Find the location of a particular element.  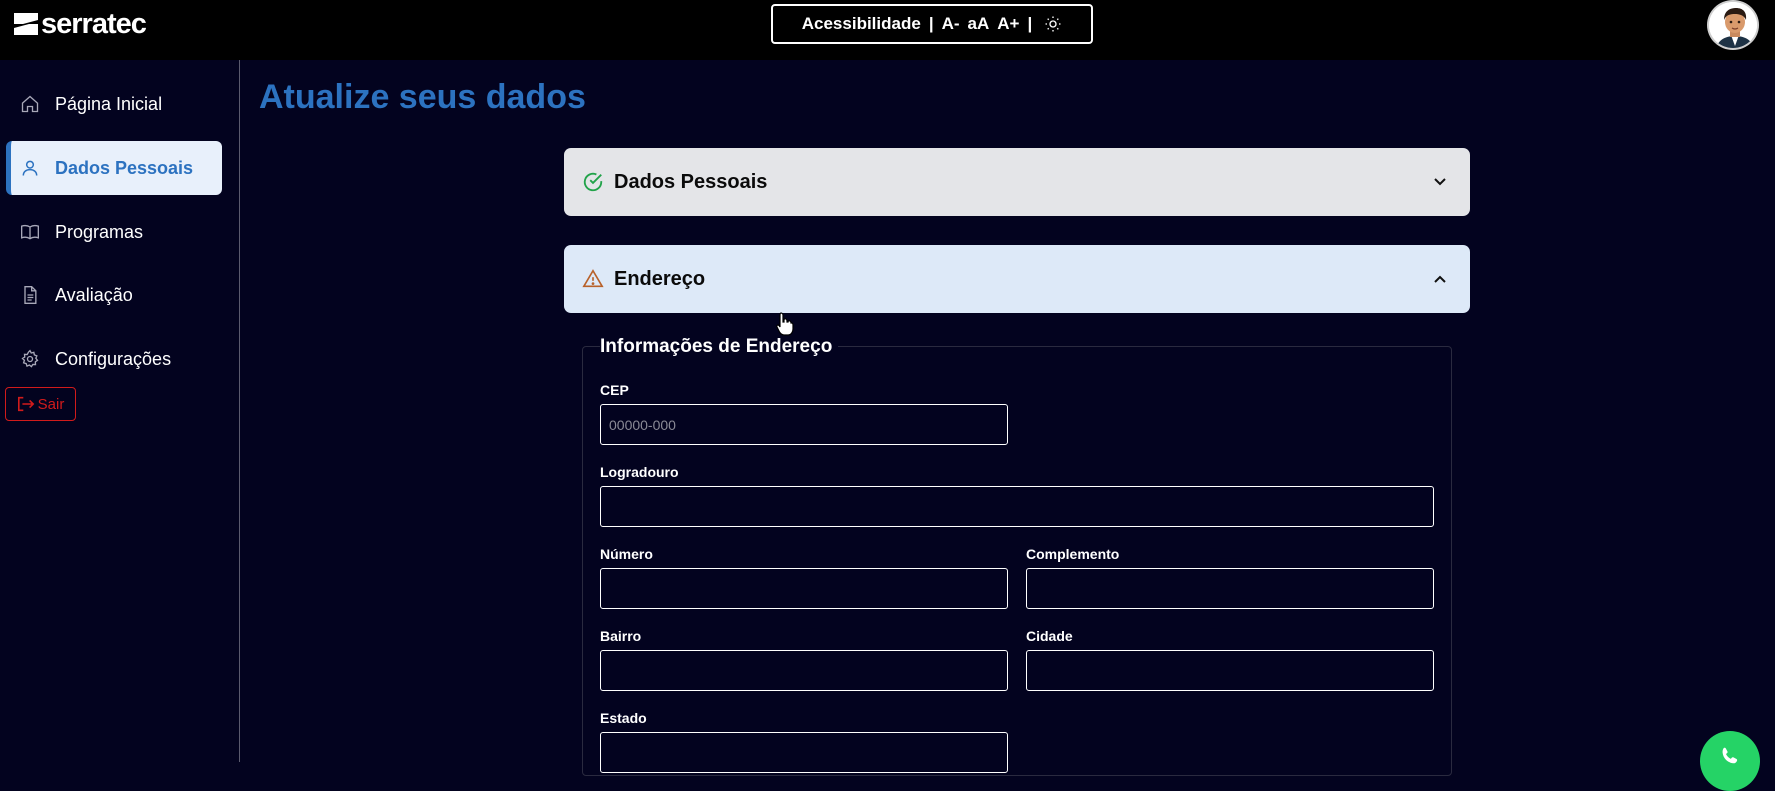

sidebar-item-dados-pessoais: Dados Pessoais is located at coordinates (114, 168).